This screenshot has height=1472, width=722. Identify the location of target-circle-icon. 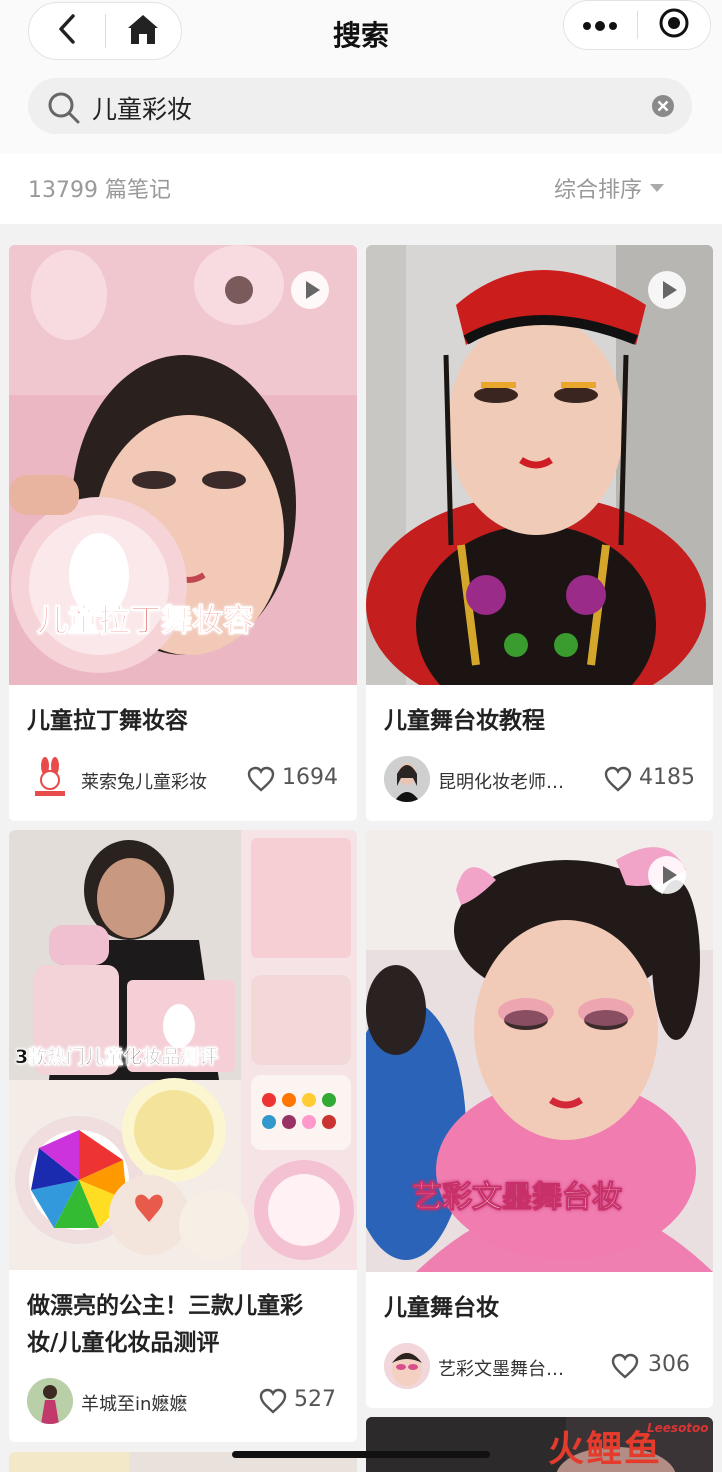
(674, 25).